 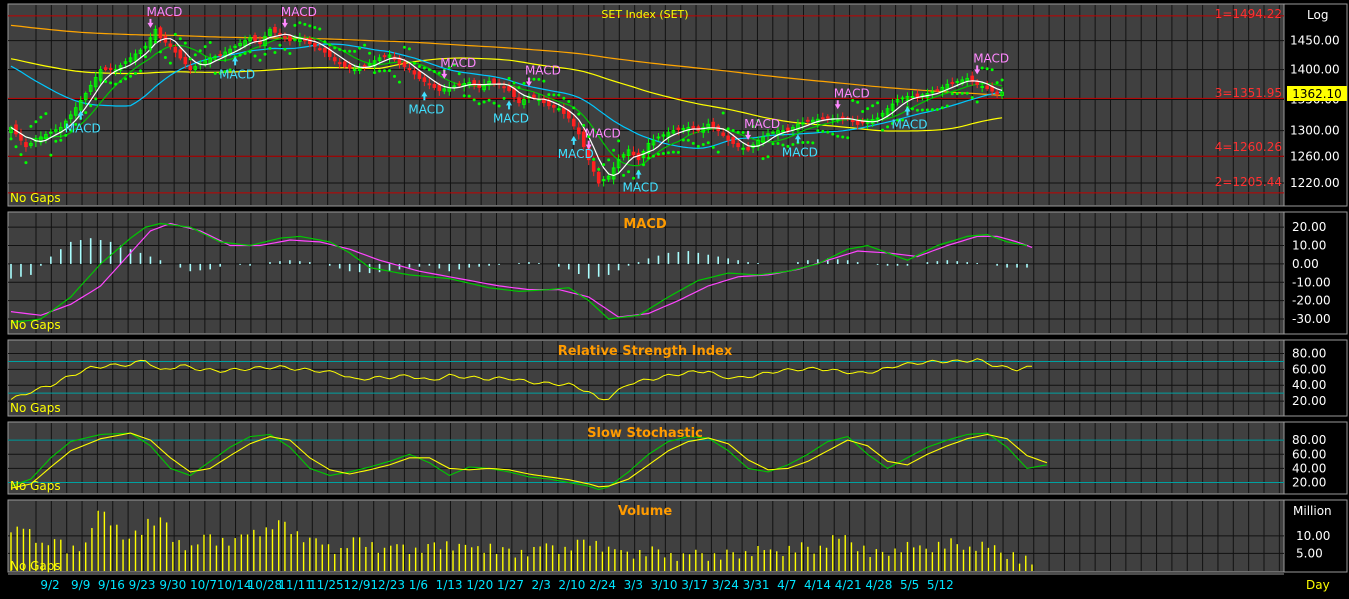 I want to click on period-label: Day, so click(x=1318, y=585).